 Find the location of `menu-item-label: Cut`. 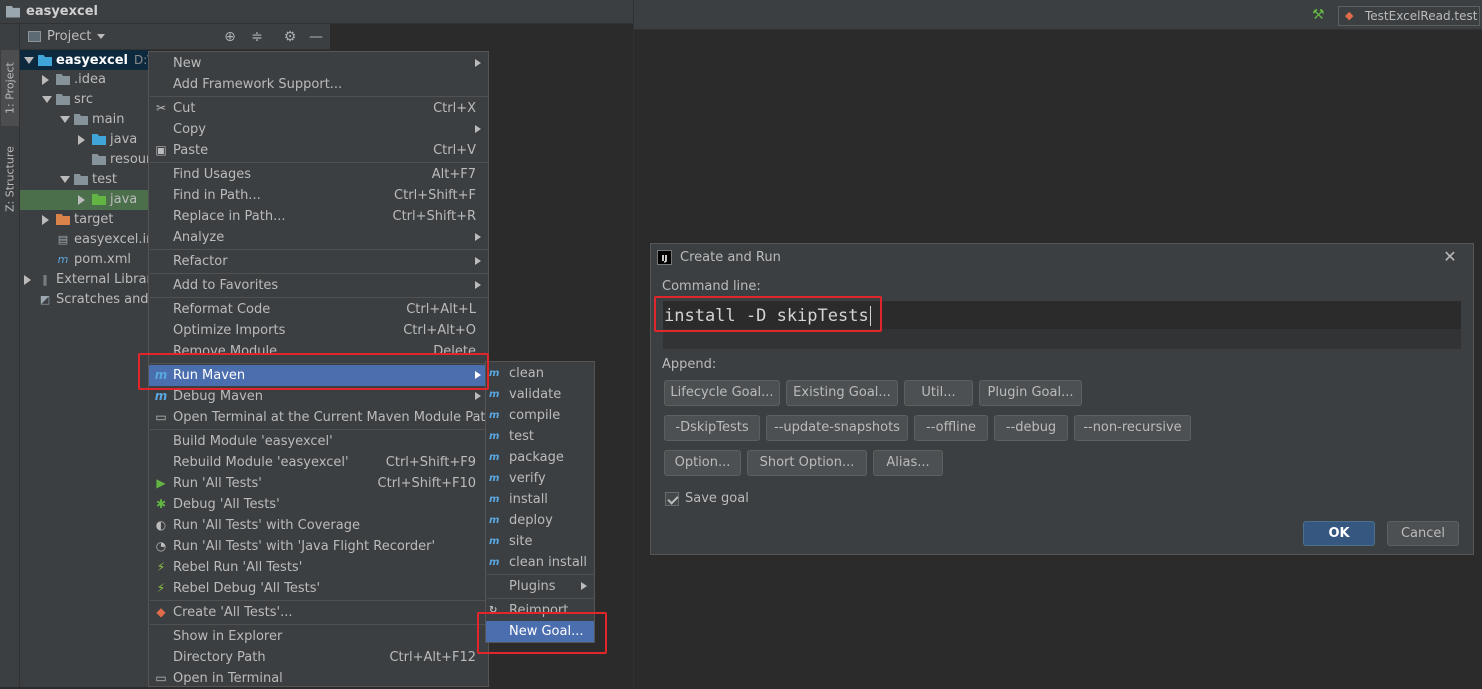

menu-item-label: Cut is located at coordinates (184, 108).